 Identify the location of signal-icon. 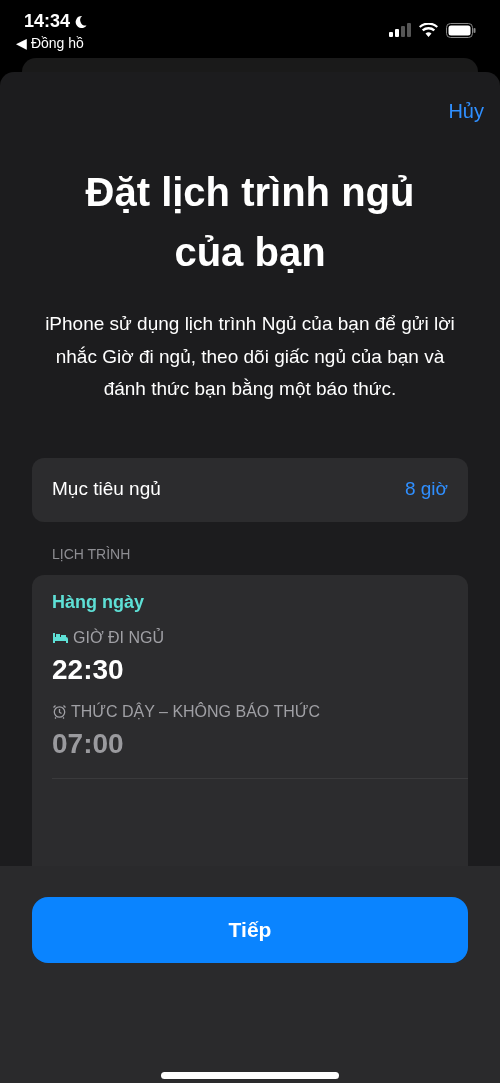
(400, 30).